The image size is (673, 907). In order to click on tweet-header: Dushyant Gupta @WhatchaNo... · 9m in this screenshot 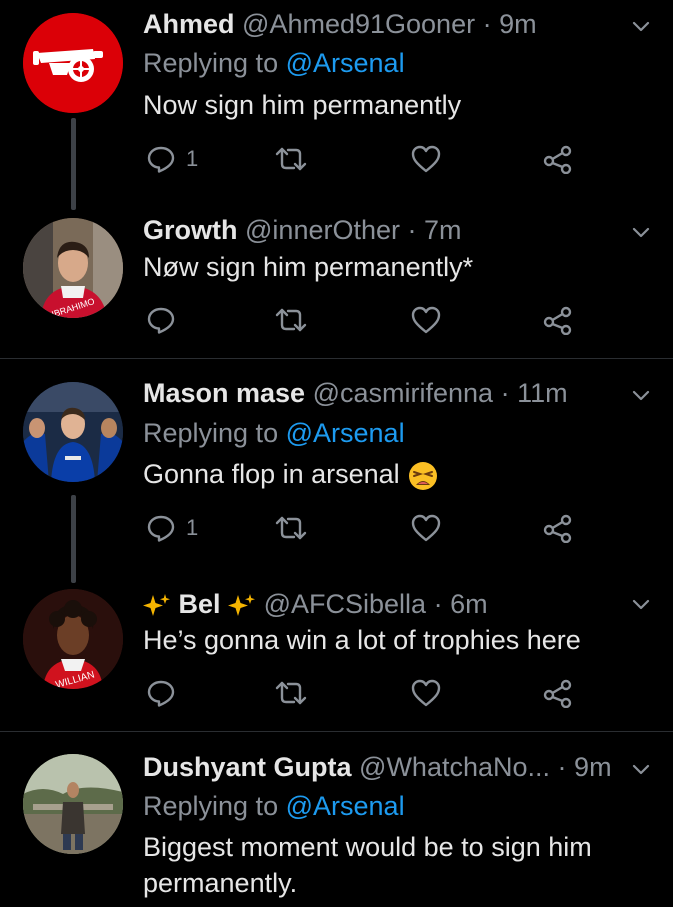, I will do `click(377, 767)`.